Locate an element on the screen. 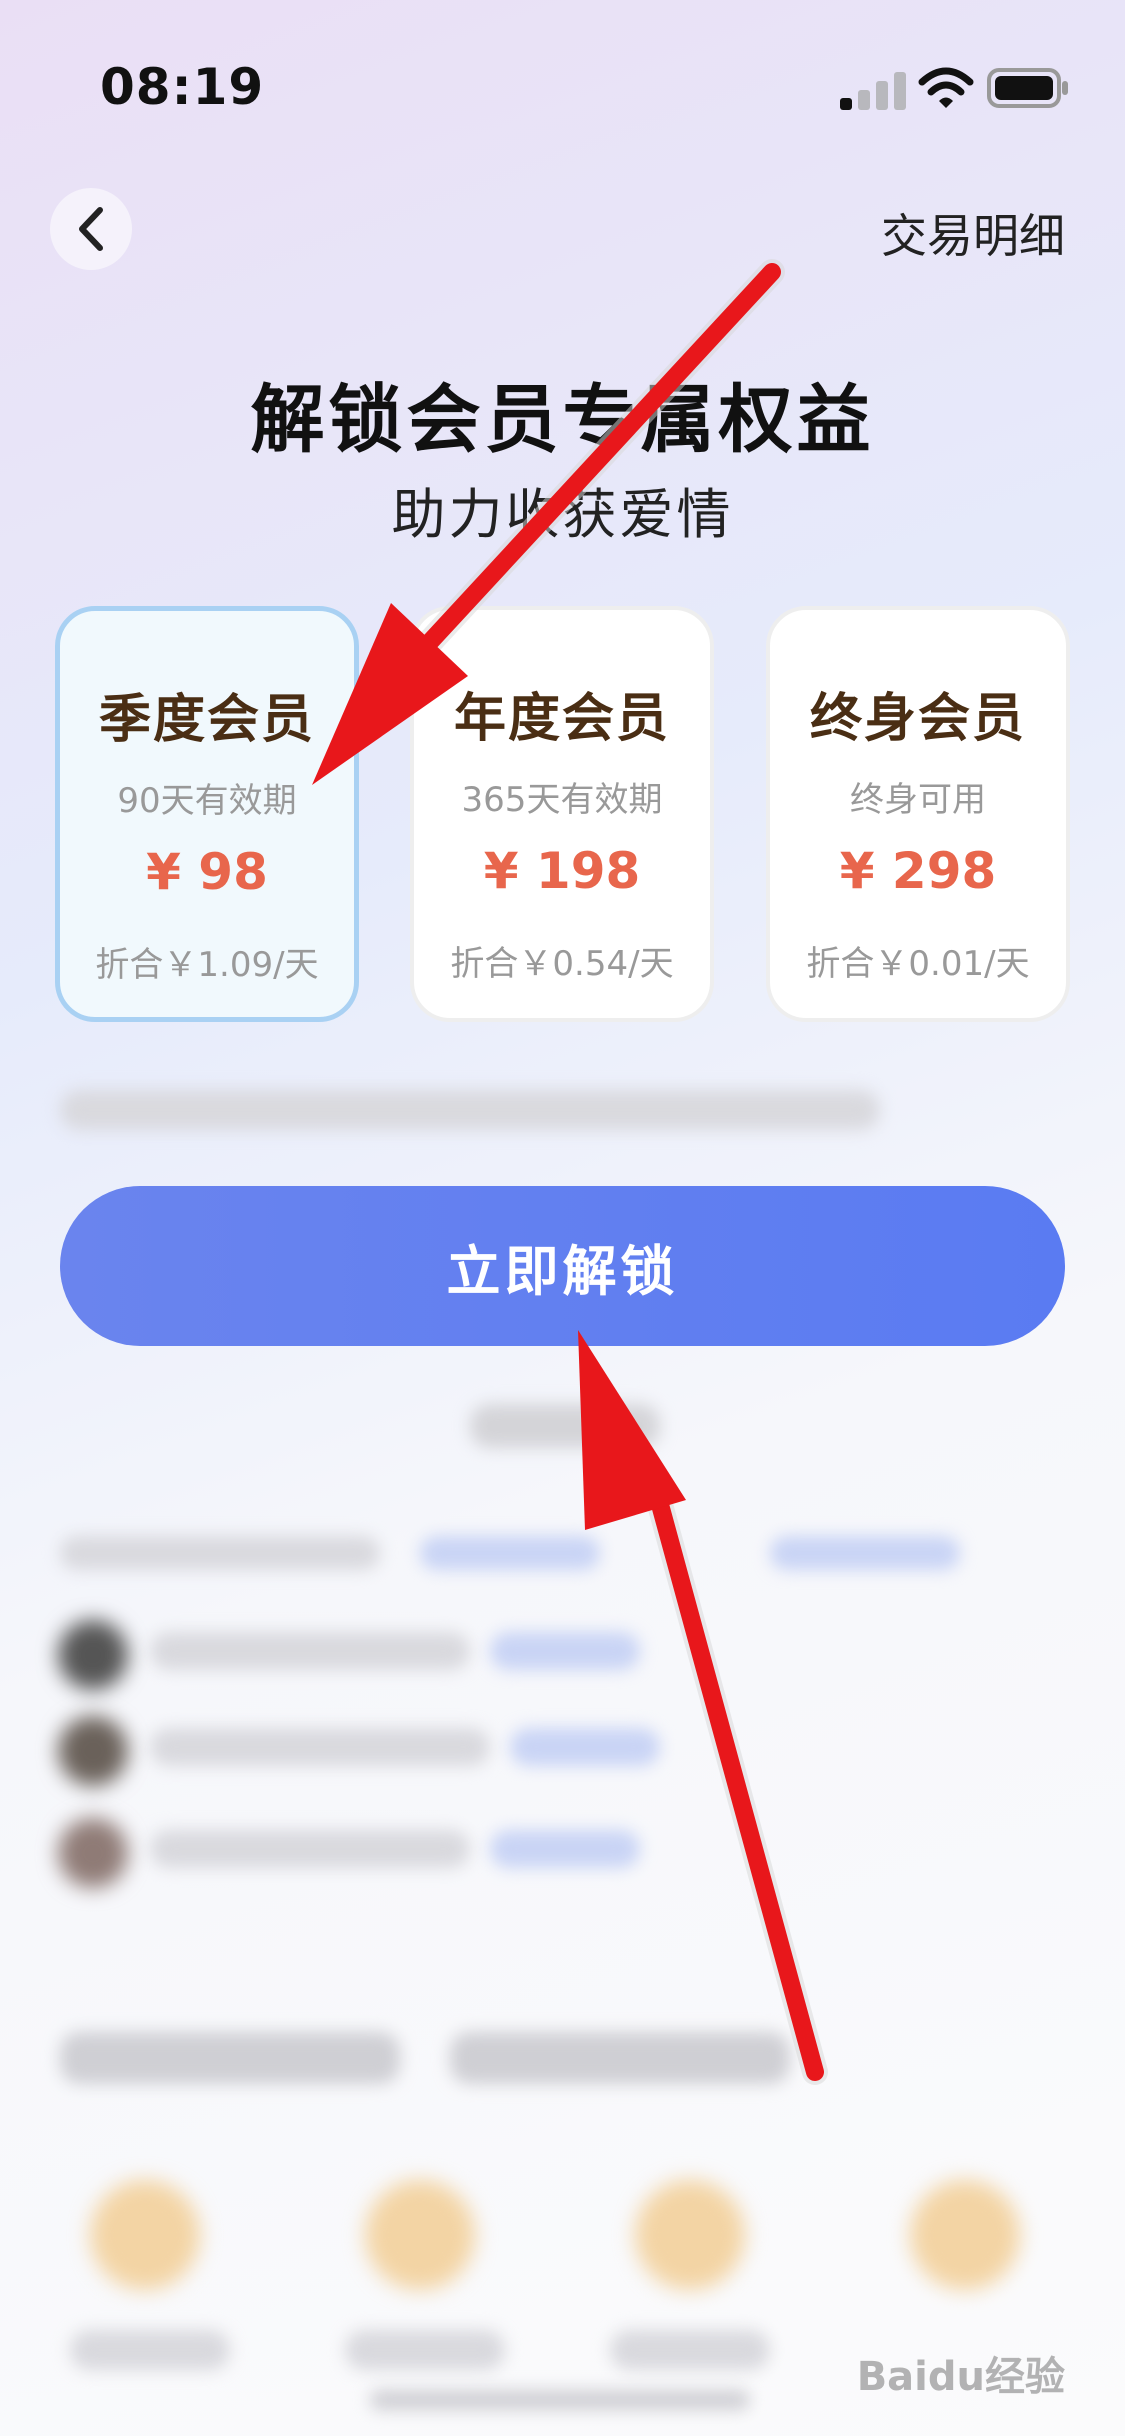 This screenshot has width=1125, height=2436. status-bar: 08:19 is located at coordinates (562, 75).